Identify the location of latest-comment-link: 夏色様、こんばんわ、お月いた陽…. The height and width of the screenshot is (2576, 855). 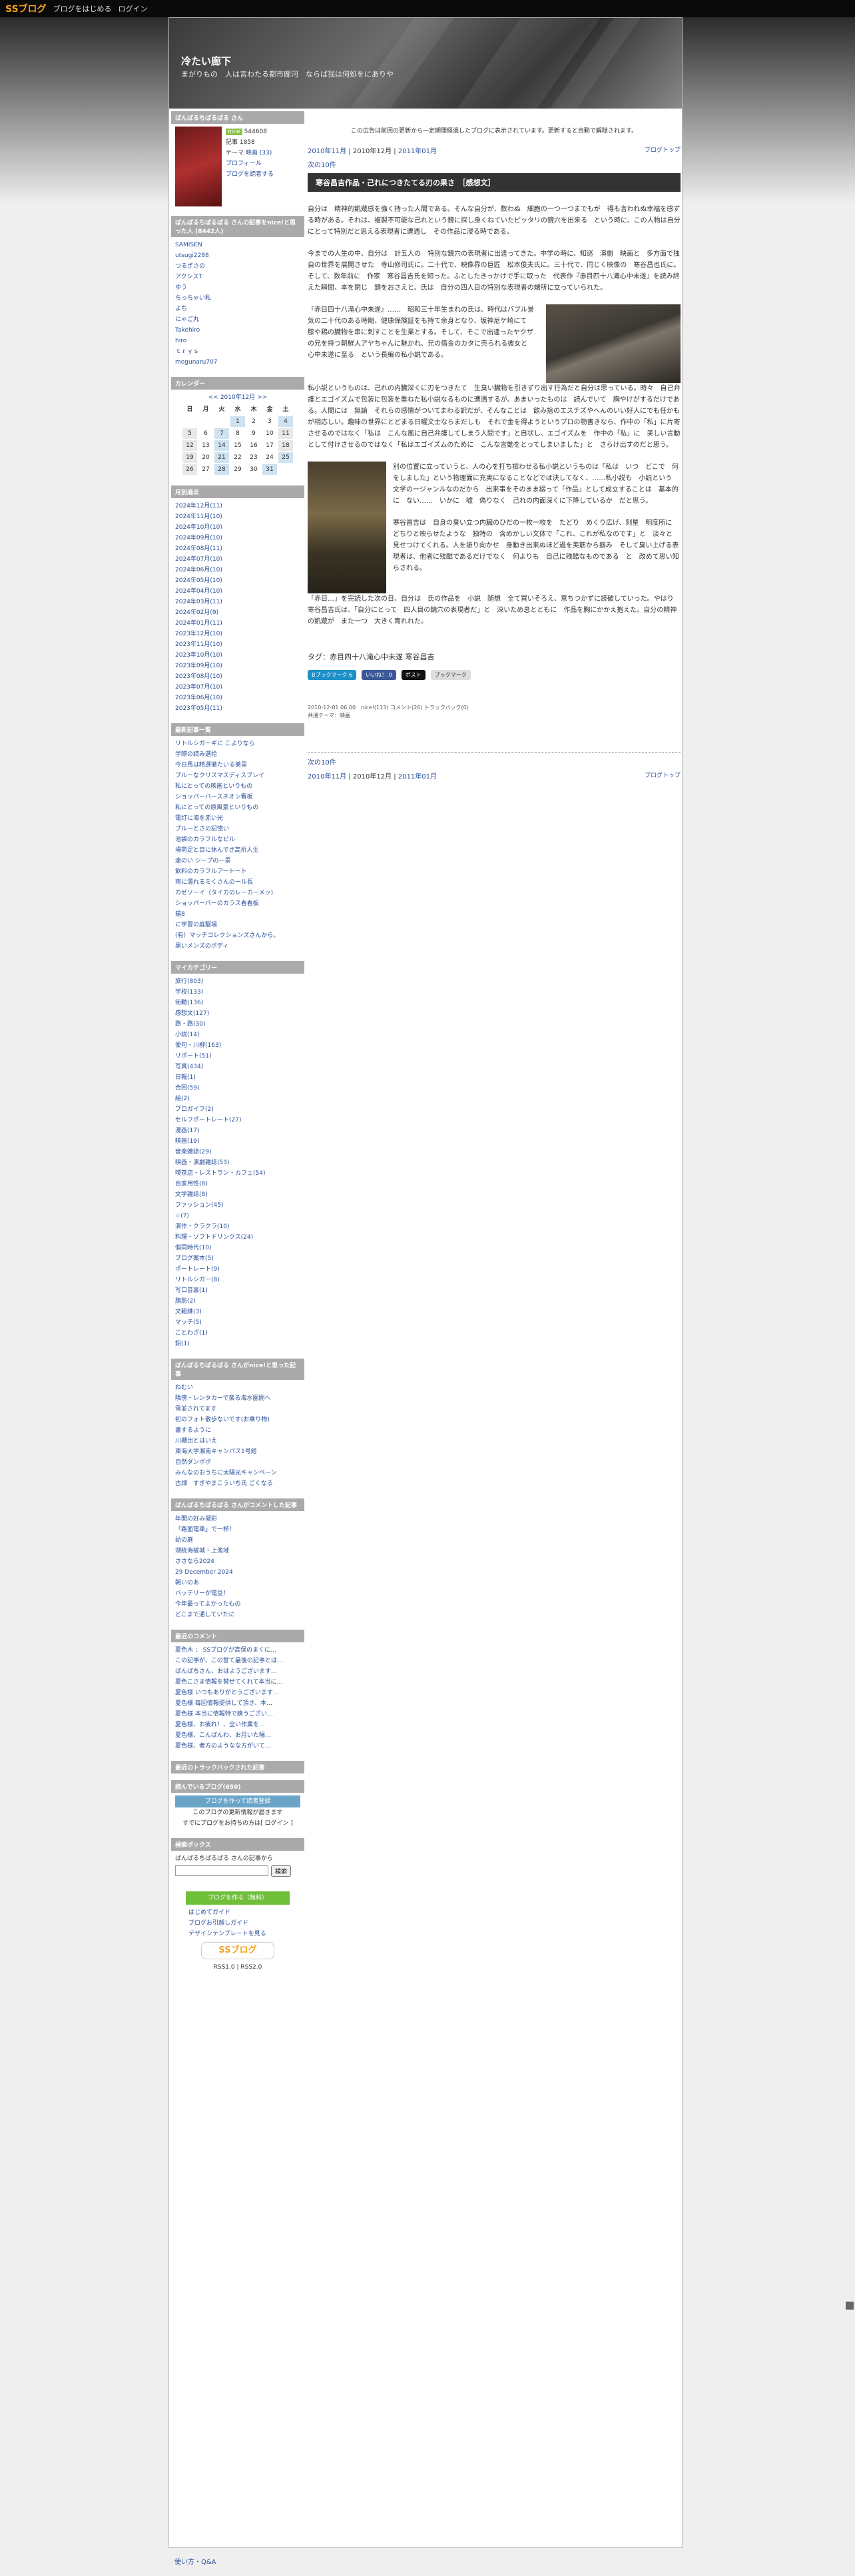
(237, 1735).